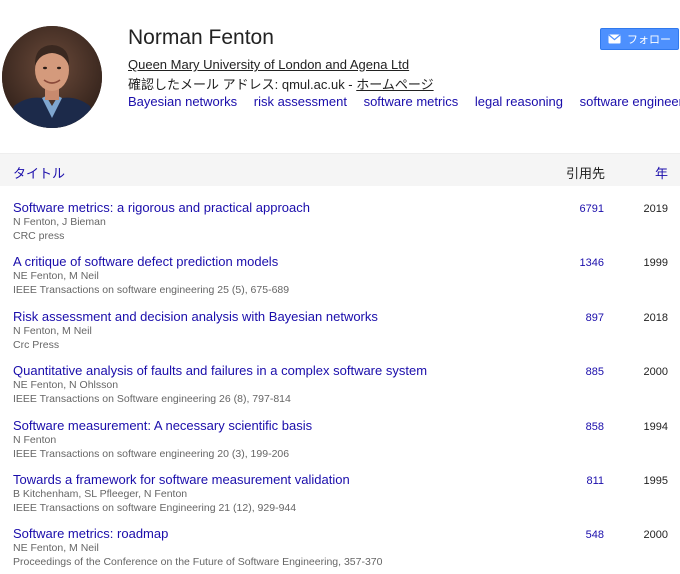 Image resolution: width=680 pixels, height=574 pixels. I want to click on profile-photo, so click(52, 77).